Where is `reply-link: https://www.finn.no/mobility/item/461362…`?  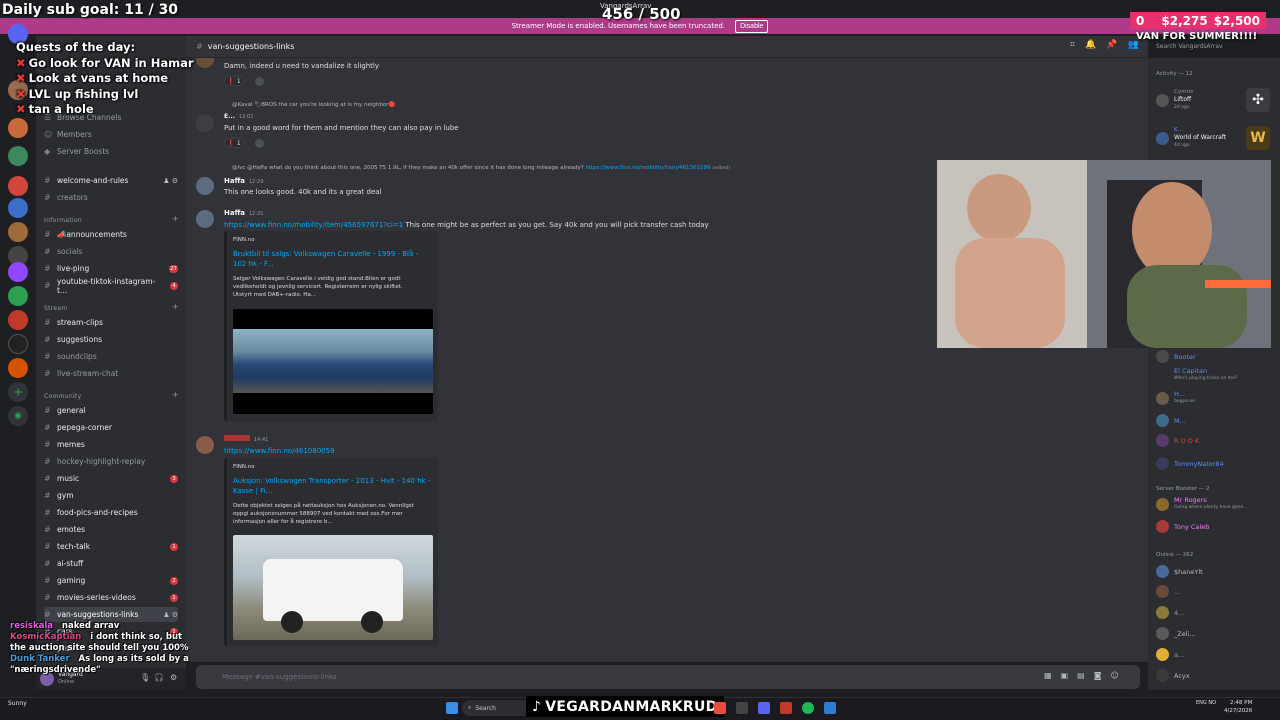 reply-link: https://www.finn.no/mobility/item/461362… is located at coordinates (647, 168).